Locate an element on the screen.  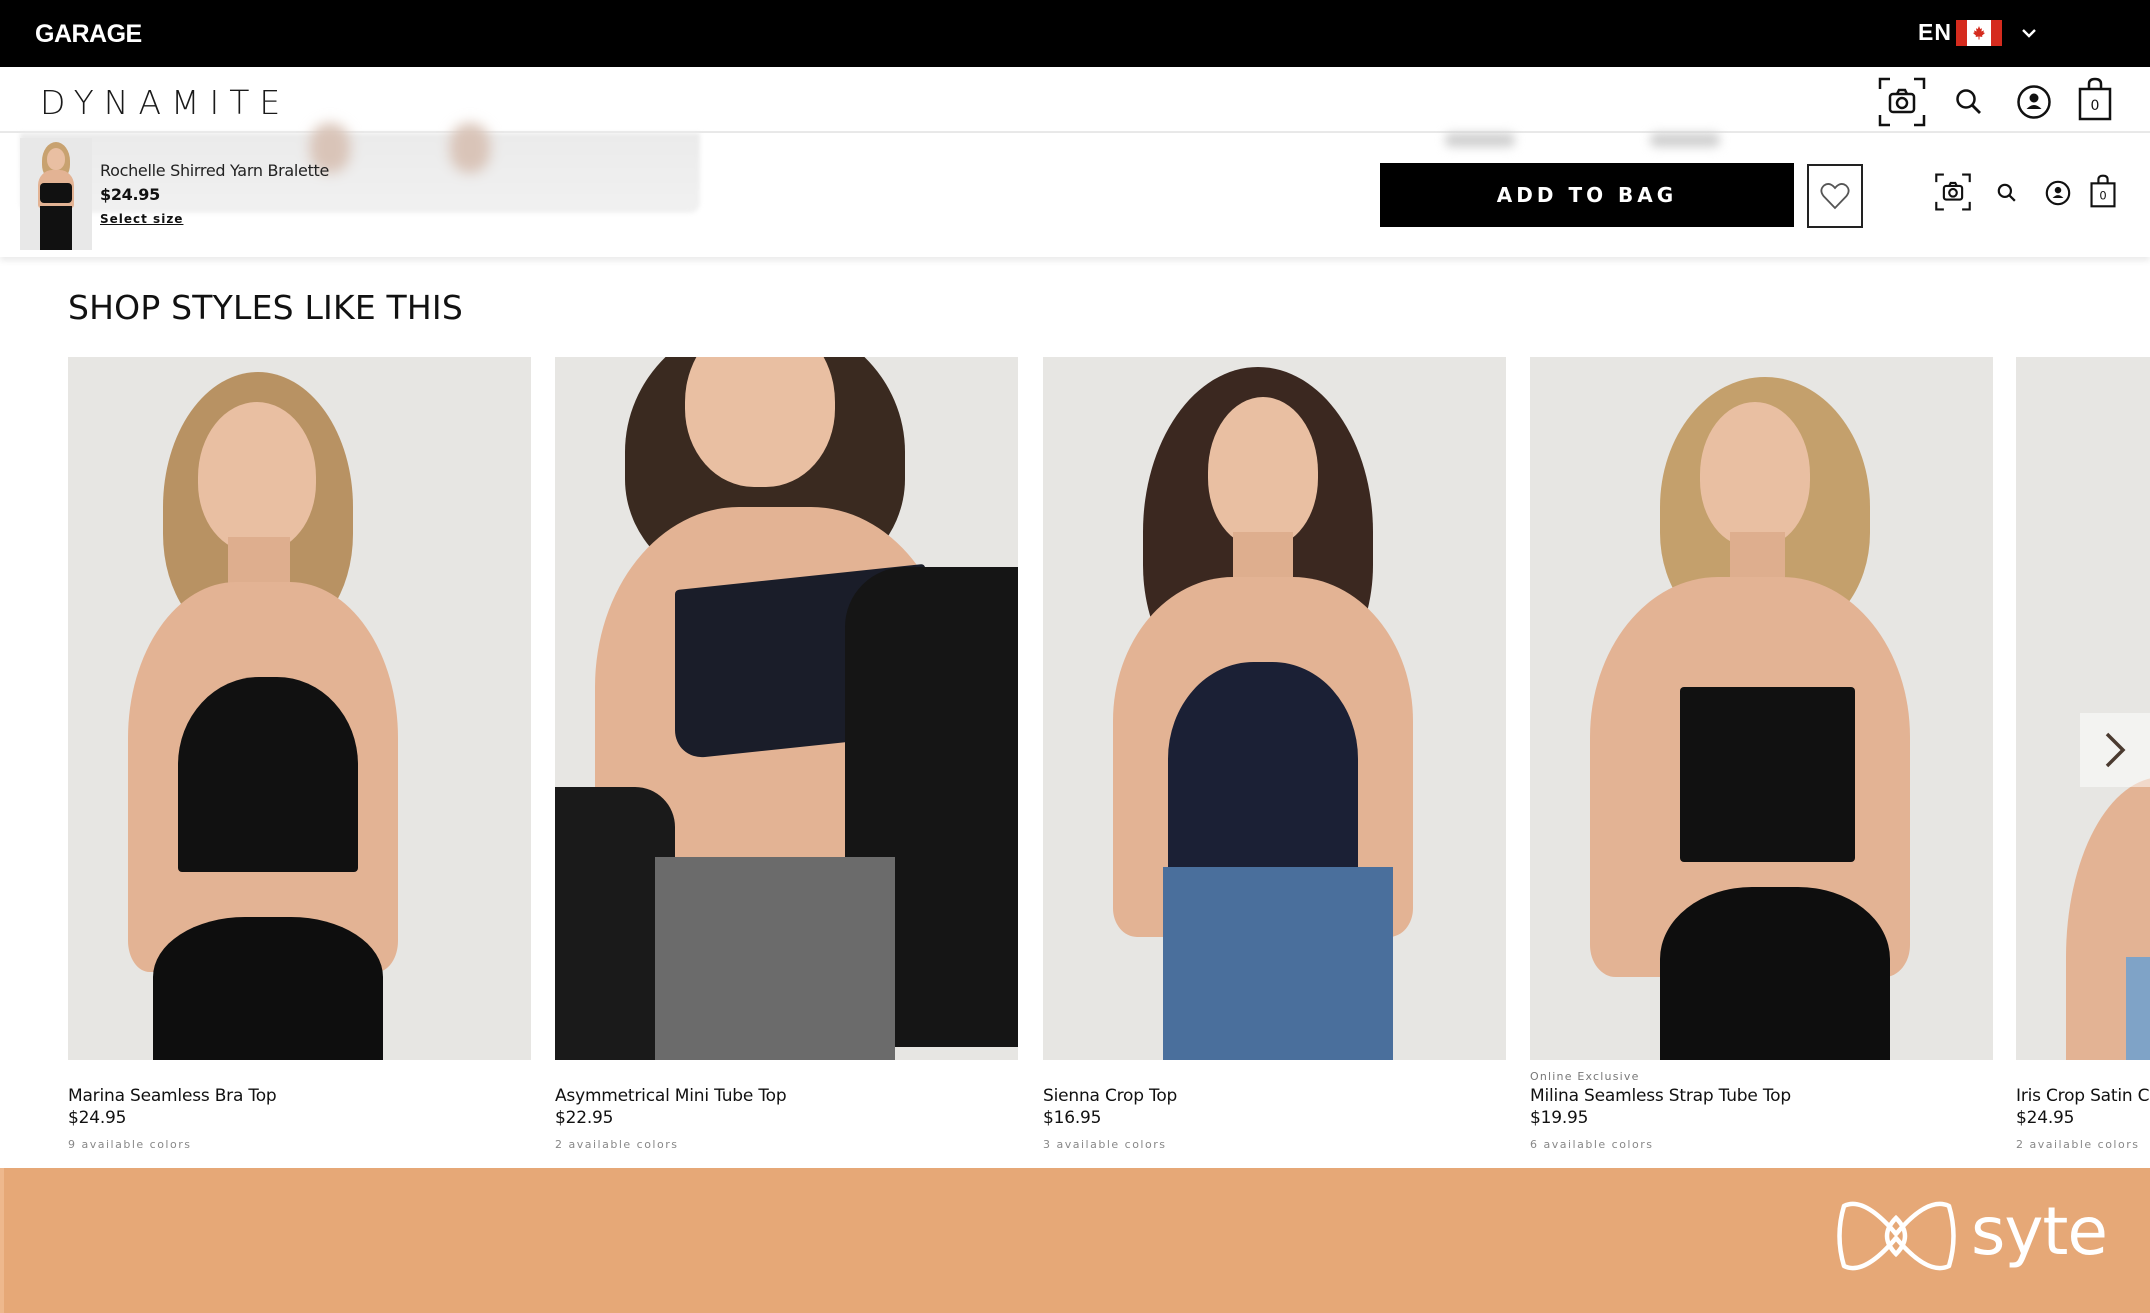
language-selector: EN is located at coordinates (1978, 32).